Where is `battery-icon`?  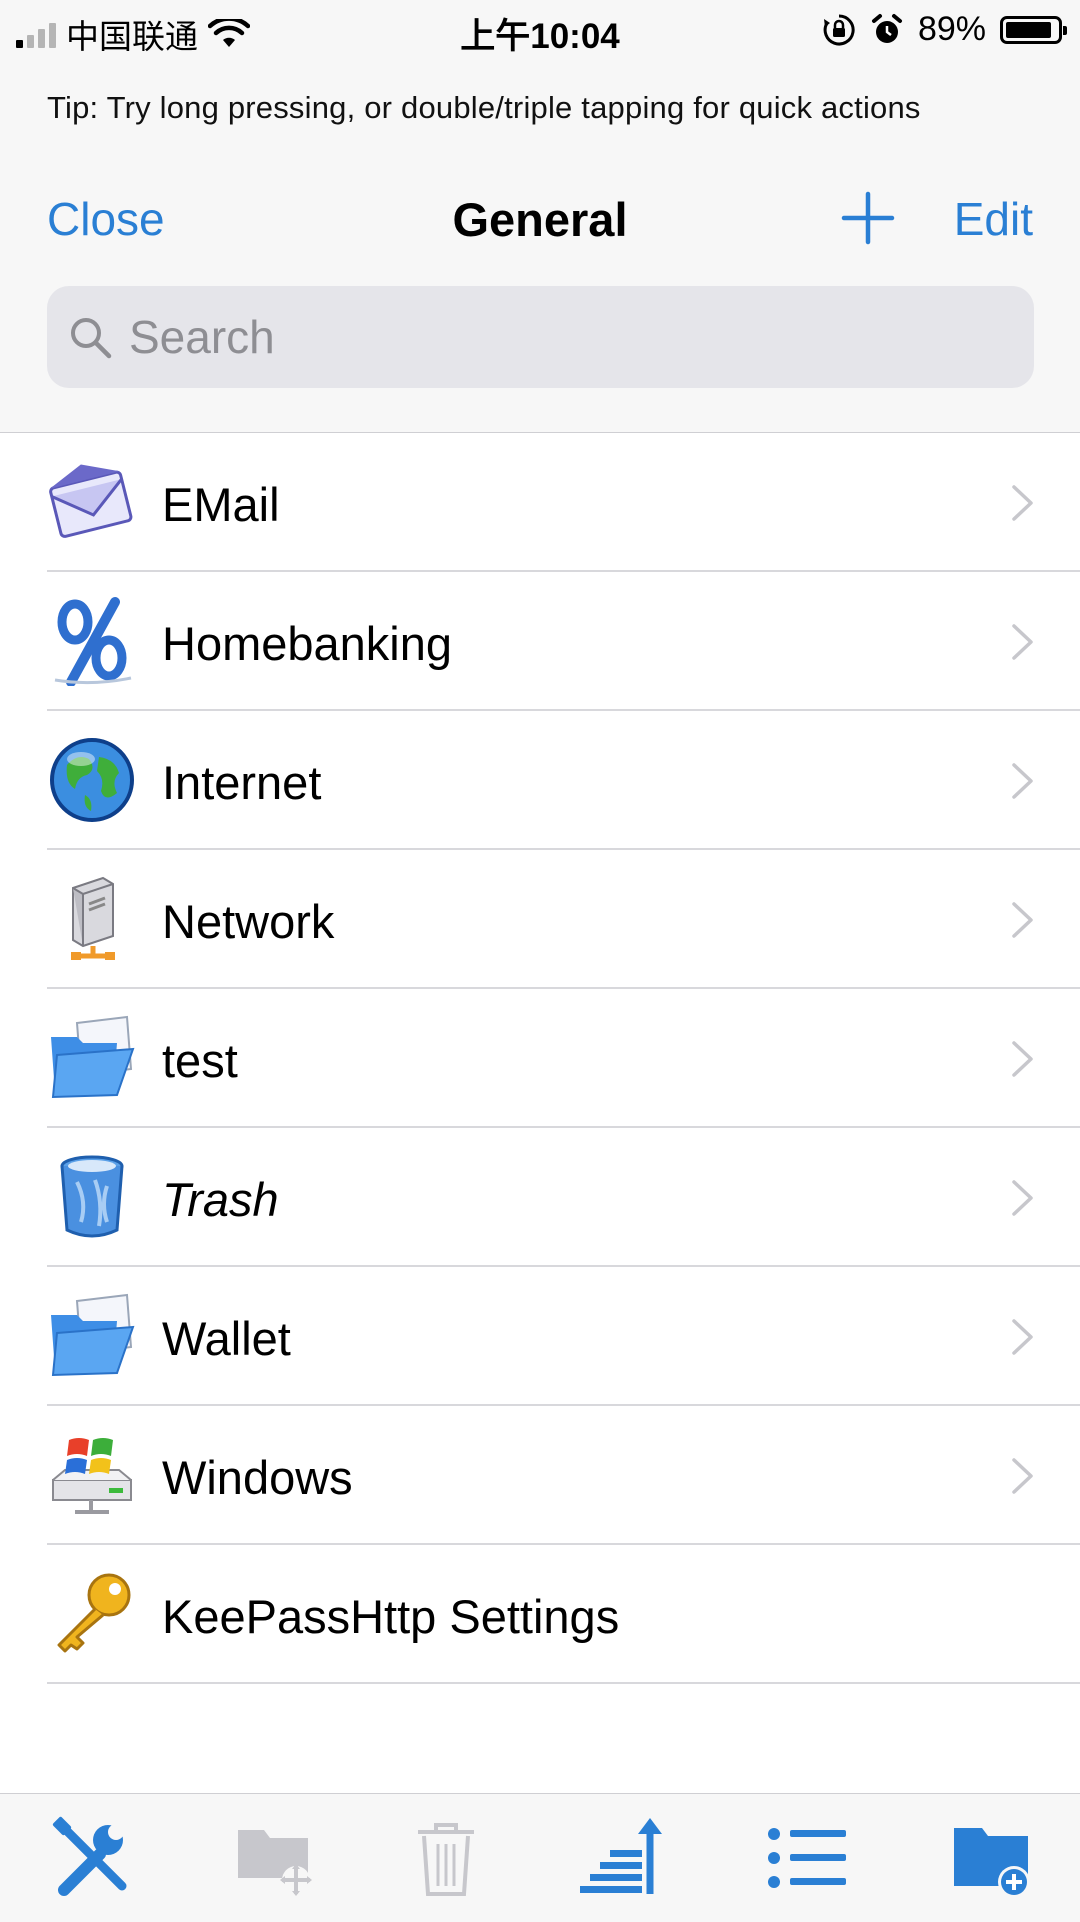 battery-icon is located at coordinates (1033, 29).